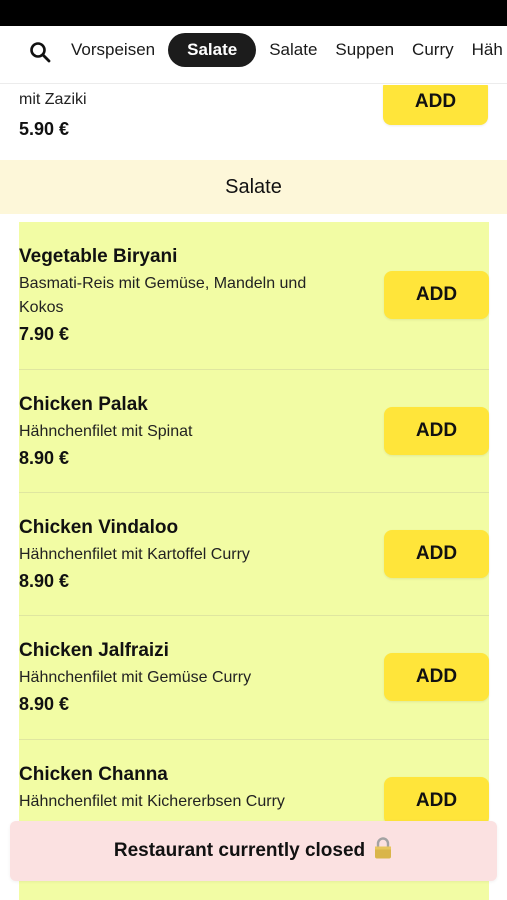  Describe the element at coordinates (44, 129) in the screenshot. I see `item-price: 5.90 €` at that location.